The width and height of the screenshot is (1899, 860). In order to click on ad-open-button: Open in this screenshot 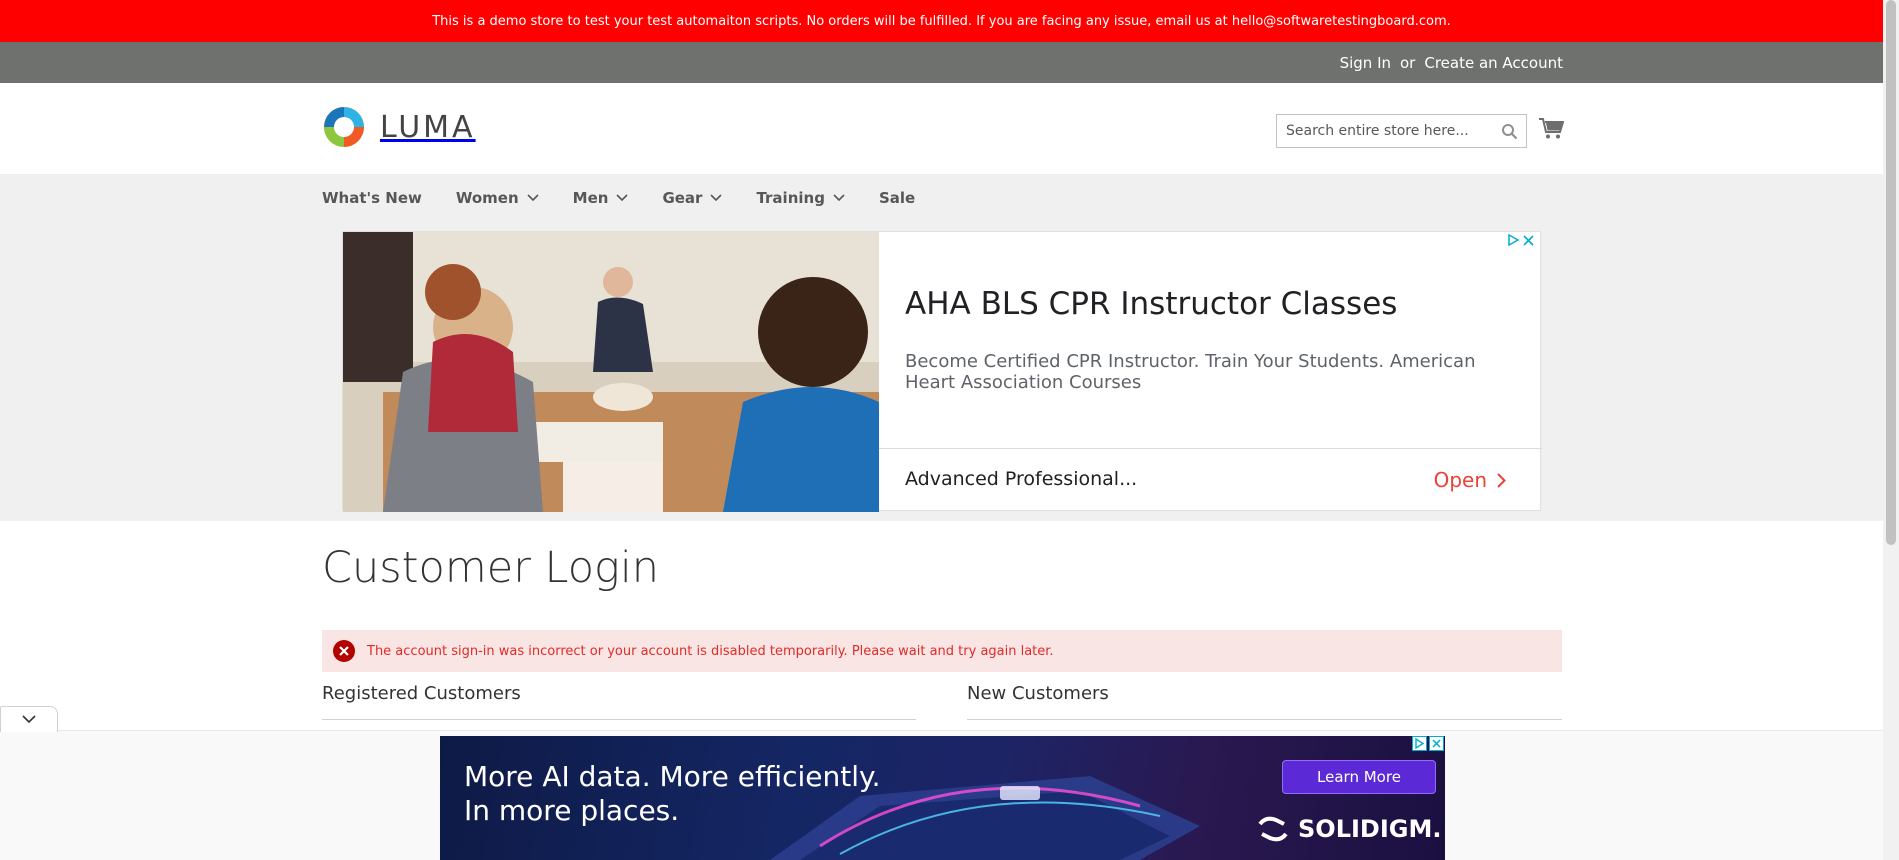, I will do `click(1470, 480)`.